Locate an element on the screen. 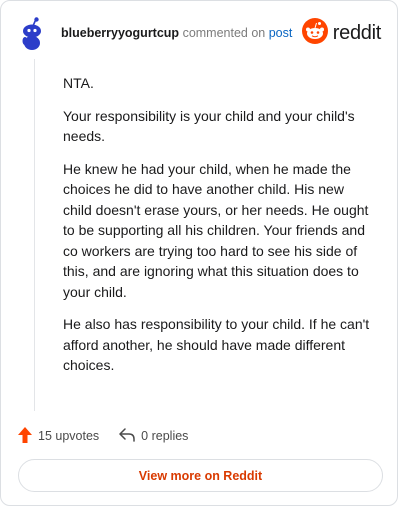 The width and height of the screenshot is (400, 508). reddit-logo: reddit is located at coordinates (341, 33).